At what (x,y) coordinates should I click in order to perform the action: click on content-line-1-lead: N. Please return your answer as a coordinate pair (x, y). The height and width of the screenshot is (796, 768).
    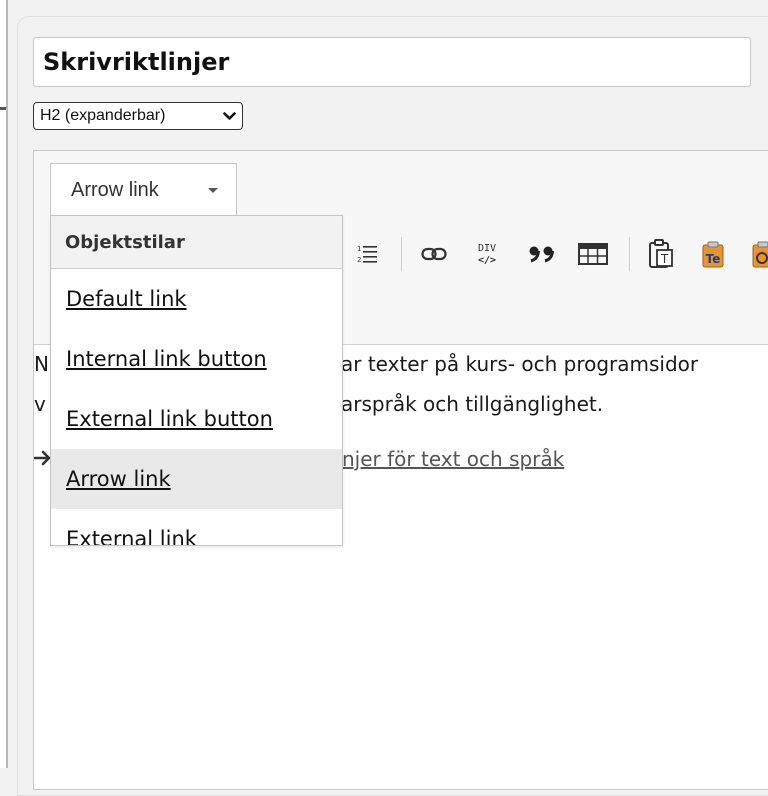
    Looking at the image, I should click on (41, 364).